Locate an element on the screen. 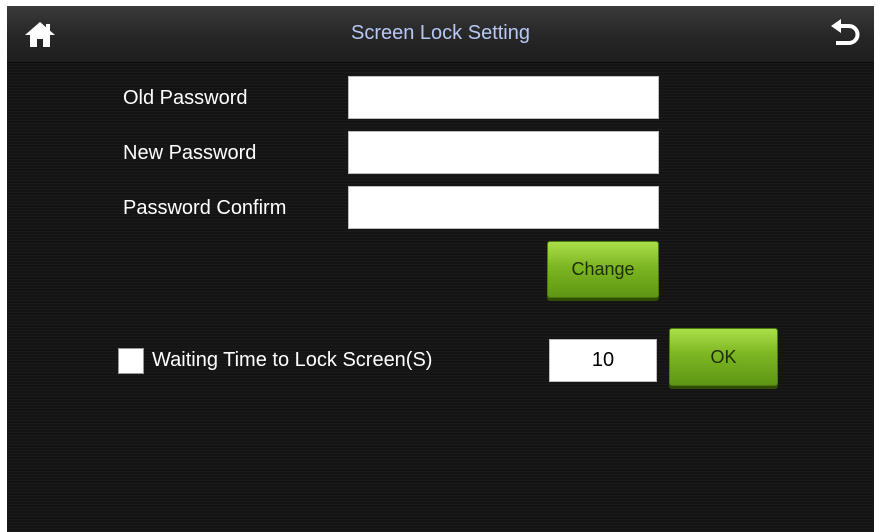  change-button: Change is located at coordinates (603, 269).